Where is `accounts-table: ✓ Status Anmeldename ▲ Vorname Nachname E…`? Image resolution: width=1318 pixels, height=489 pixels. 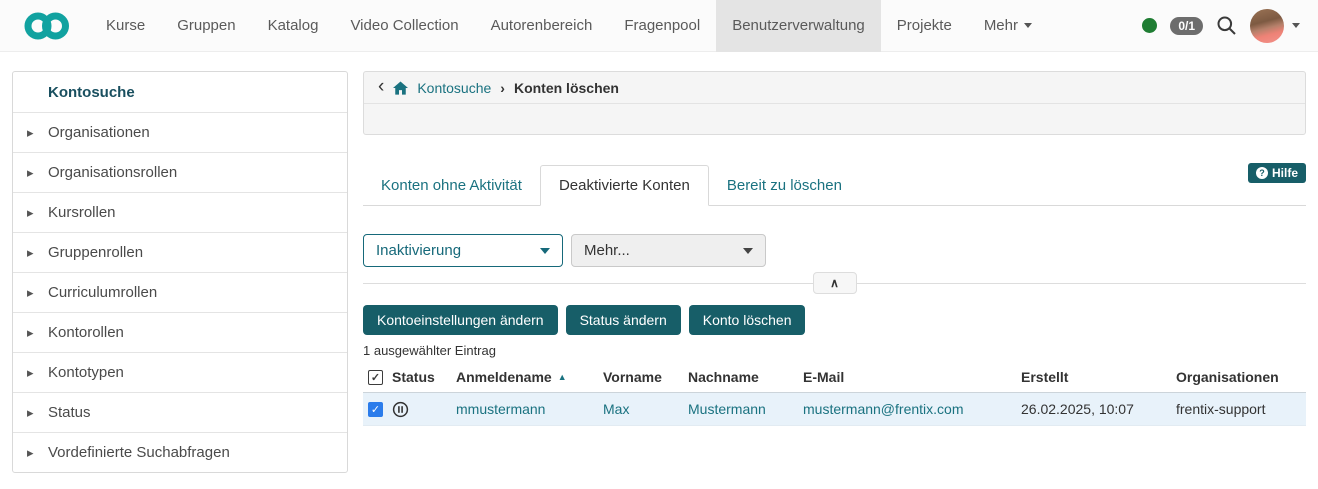 accounts-table: ✓ Status Anmeldename ▲ Vorname Nachname E… is located at coordinates (834, 394).